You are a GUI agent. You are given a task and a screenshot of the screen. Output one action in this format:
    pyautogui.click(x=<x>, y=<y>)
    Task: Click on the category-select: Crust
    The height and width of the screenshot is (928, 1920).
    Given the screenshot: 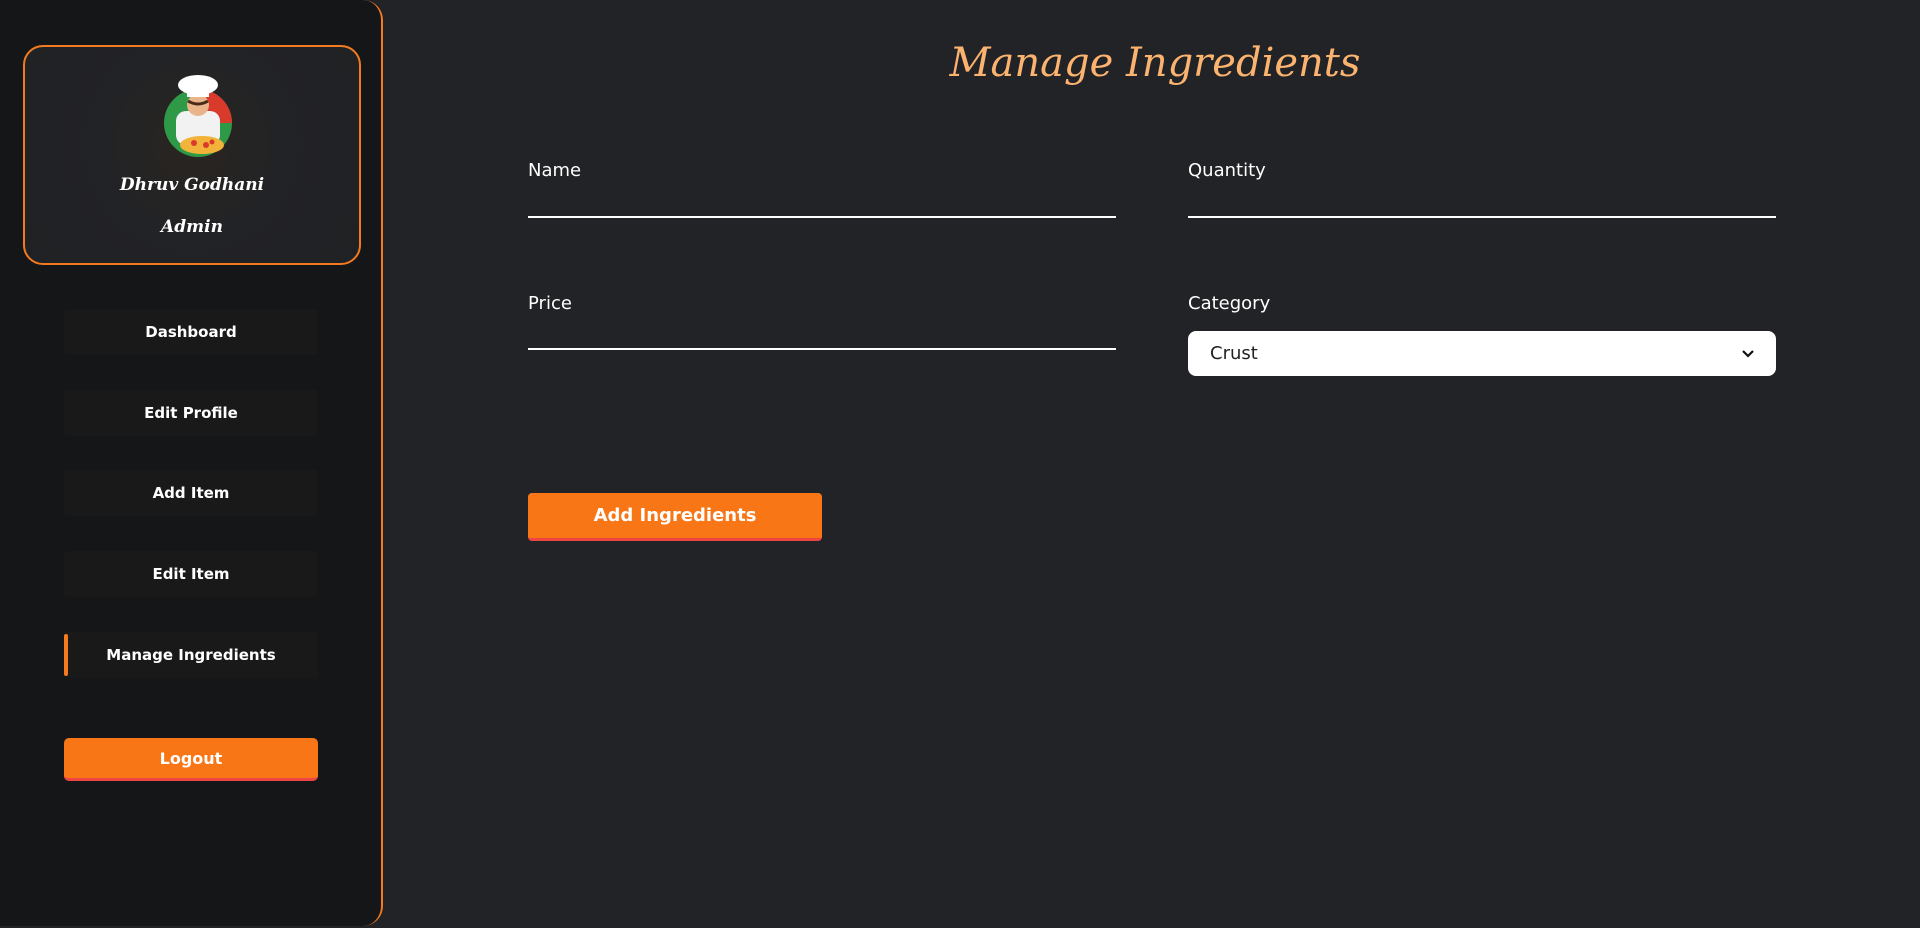 What is the action you would take?
    pyautogui.click(x=1482, y=353)
    